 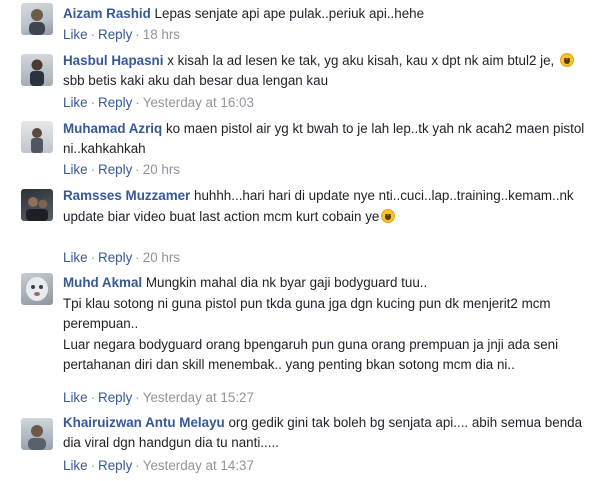 What do you see at coordinates (144, 422) in the screenshot?
I see `comment-author: Khairuizwan Antu Melayu` at bounding box center [144, 422].